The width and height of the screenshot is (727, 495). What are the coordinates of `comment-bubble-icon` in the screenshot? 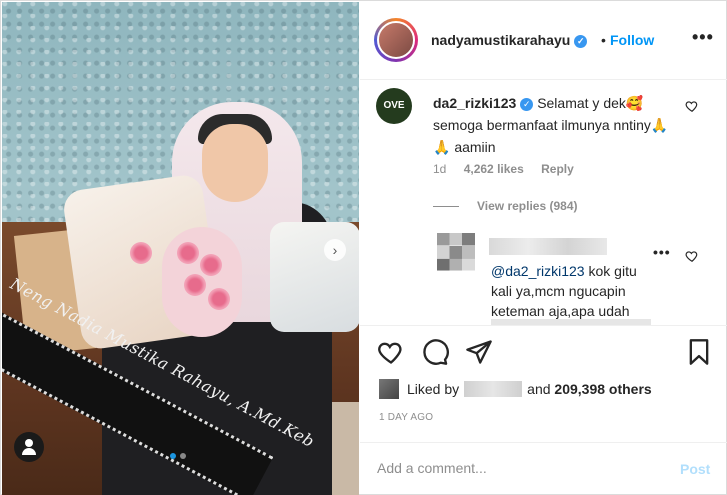 It's located at (435, 352).